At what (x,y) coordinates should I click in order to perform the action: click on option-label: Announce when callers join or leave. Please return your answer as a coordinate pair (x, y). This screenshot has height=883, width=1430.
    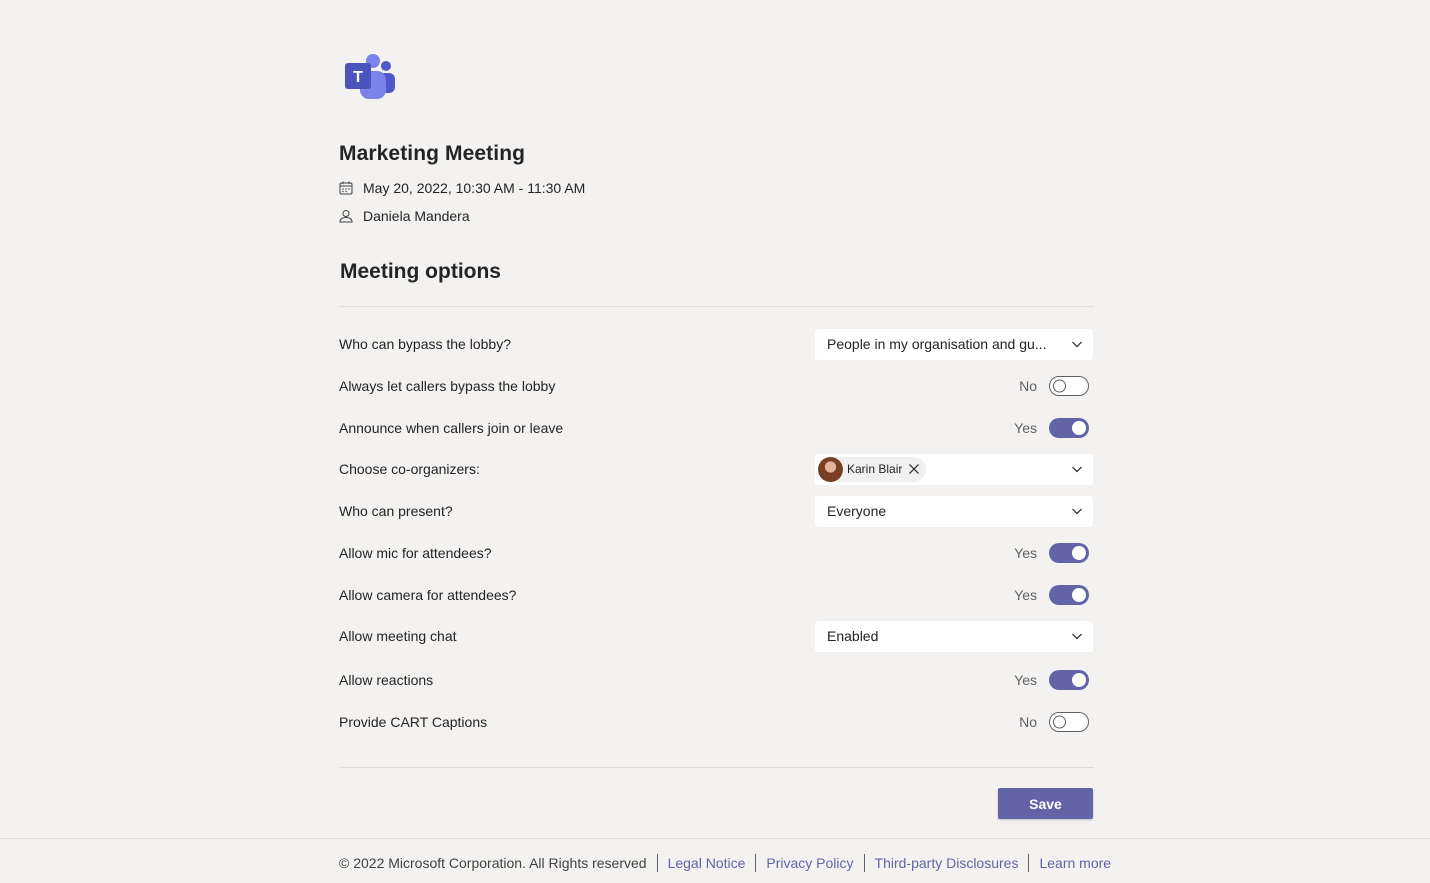
    Looking at the image, I should click on (451, 428).